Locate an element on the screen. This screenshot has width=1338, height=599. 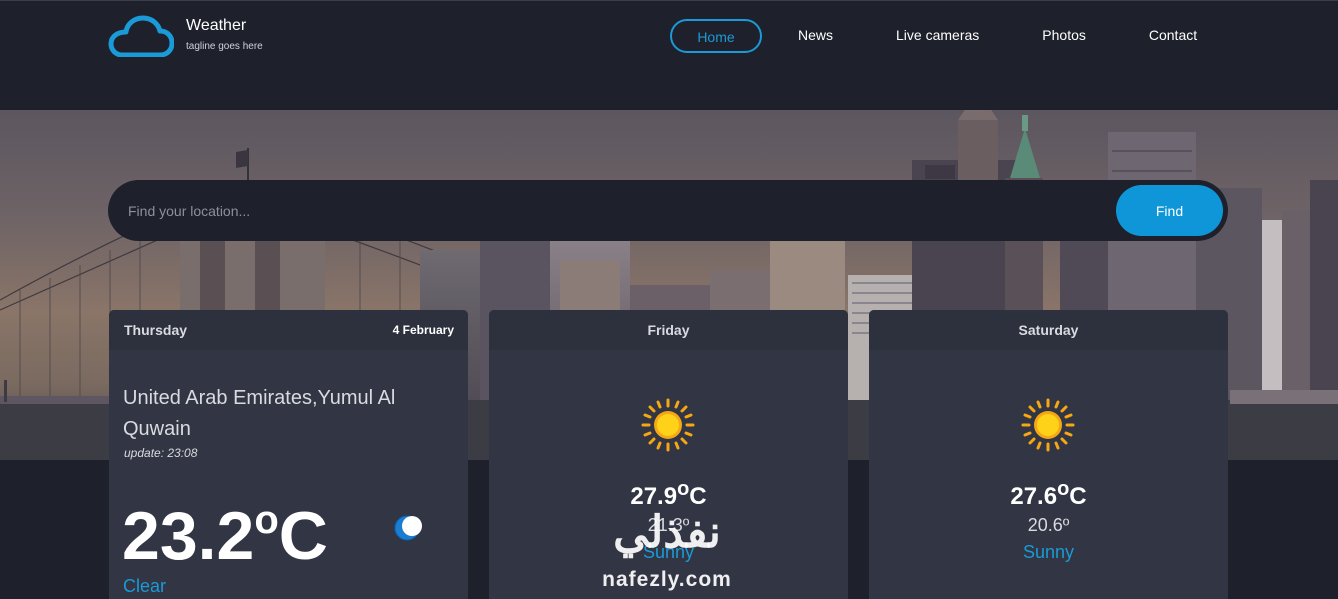
site-logo: Weather tagline goes here is located at coordinates (185, 36).